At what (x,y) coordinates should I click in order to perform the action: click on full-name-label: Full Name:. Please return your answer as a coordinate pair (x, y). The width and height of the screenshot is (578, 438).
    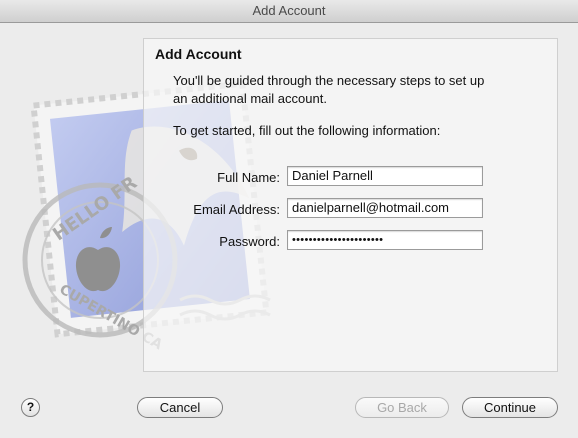
    Looking at the image, I should click on (248, 177).